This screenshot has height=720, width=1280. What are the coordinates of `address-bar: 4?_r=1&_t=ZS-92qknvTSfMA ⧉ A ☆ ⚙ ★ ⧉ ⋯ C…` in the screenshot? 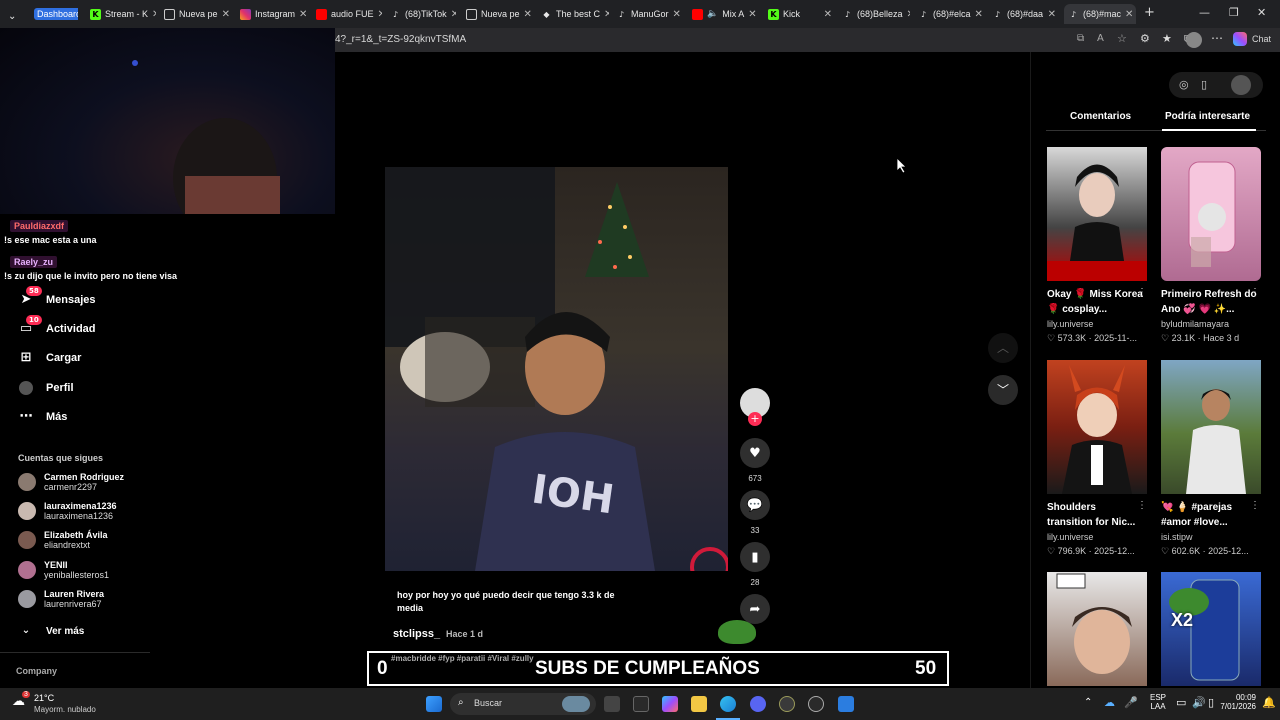 It's located at (807, 40).